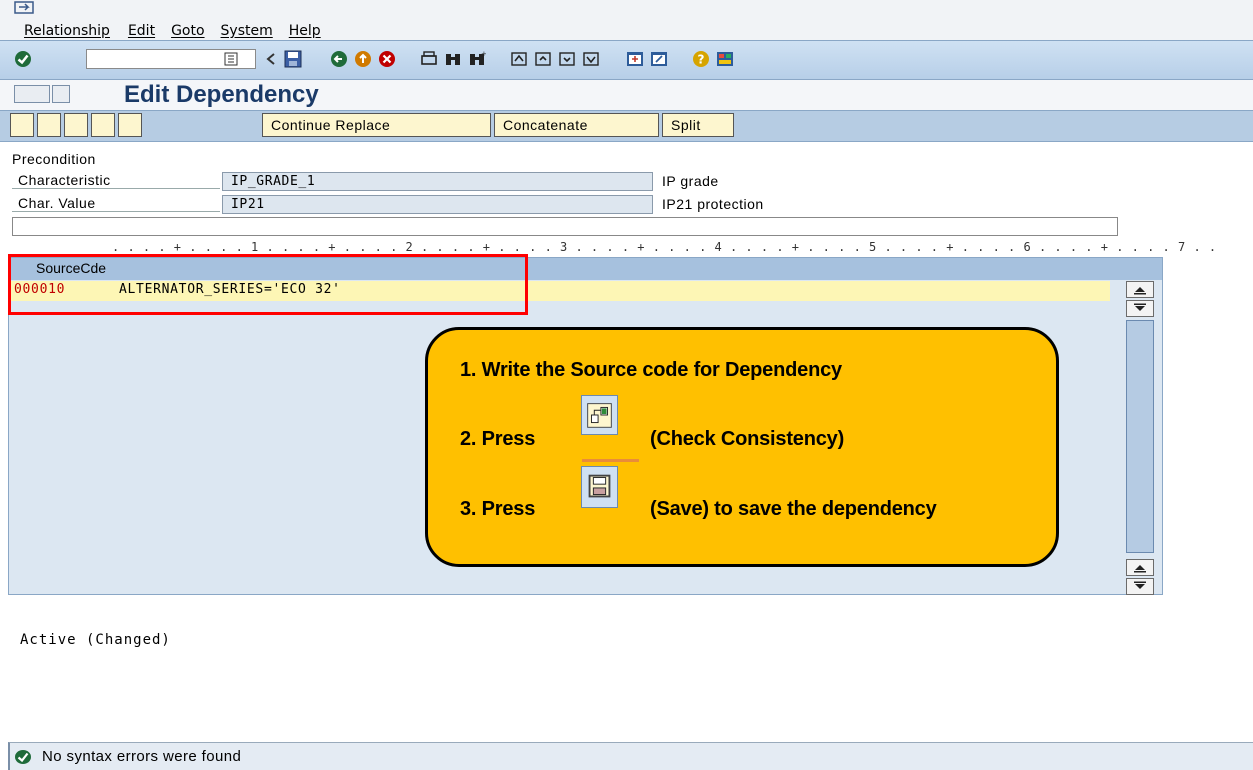  I want to click on callout-step-3-suffix: (Save) to save the dependency, so click(793, 509).